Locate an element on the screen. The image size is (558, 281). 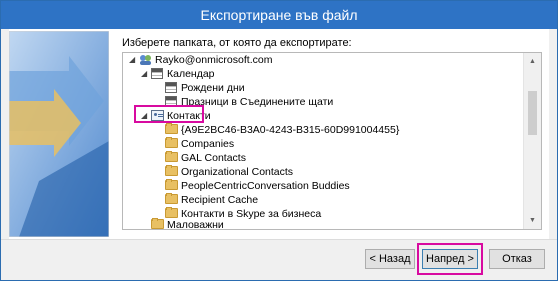
contacts-highlight is located at coordinates (169, 114).